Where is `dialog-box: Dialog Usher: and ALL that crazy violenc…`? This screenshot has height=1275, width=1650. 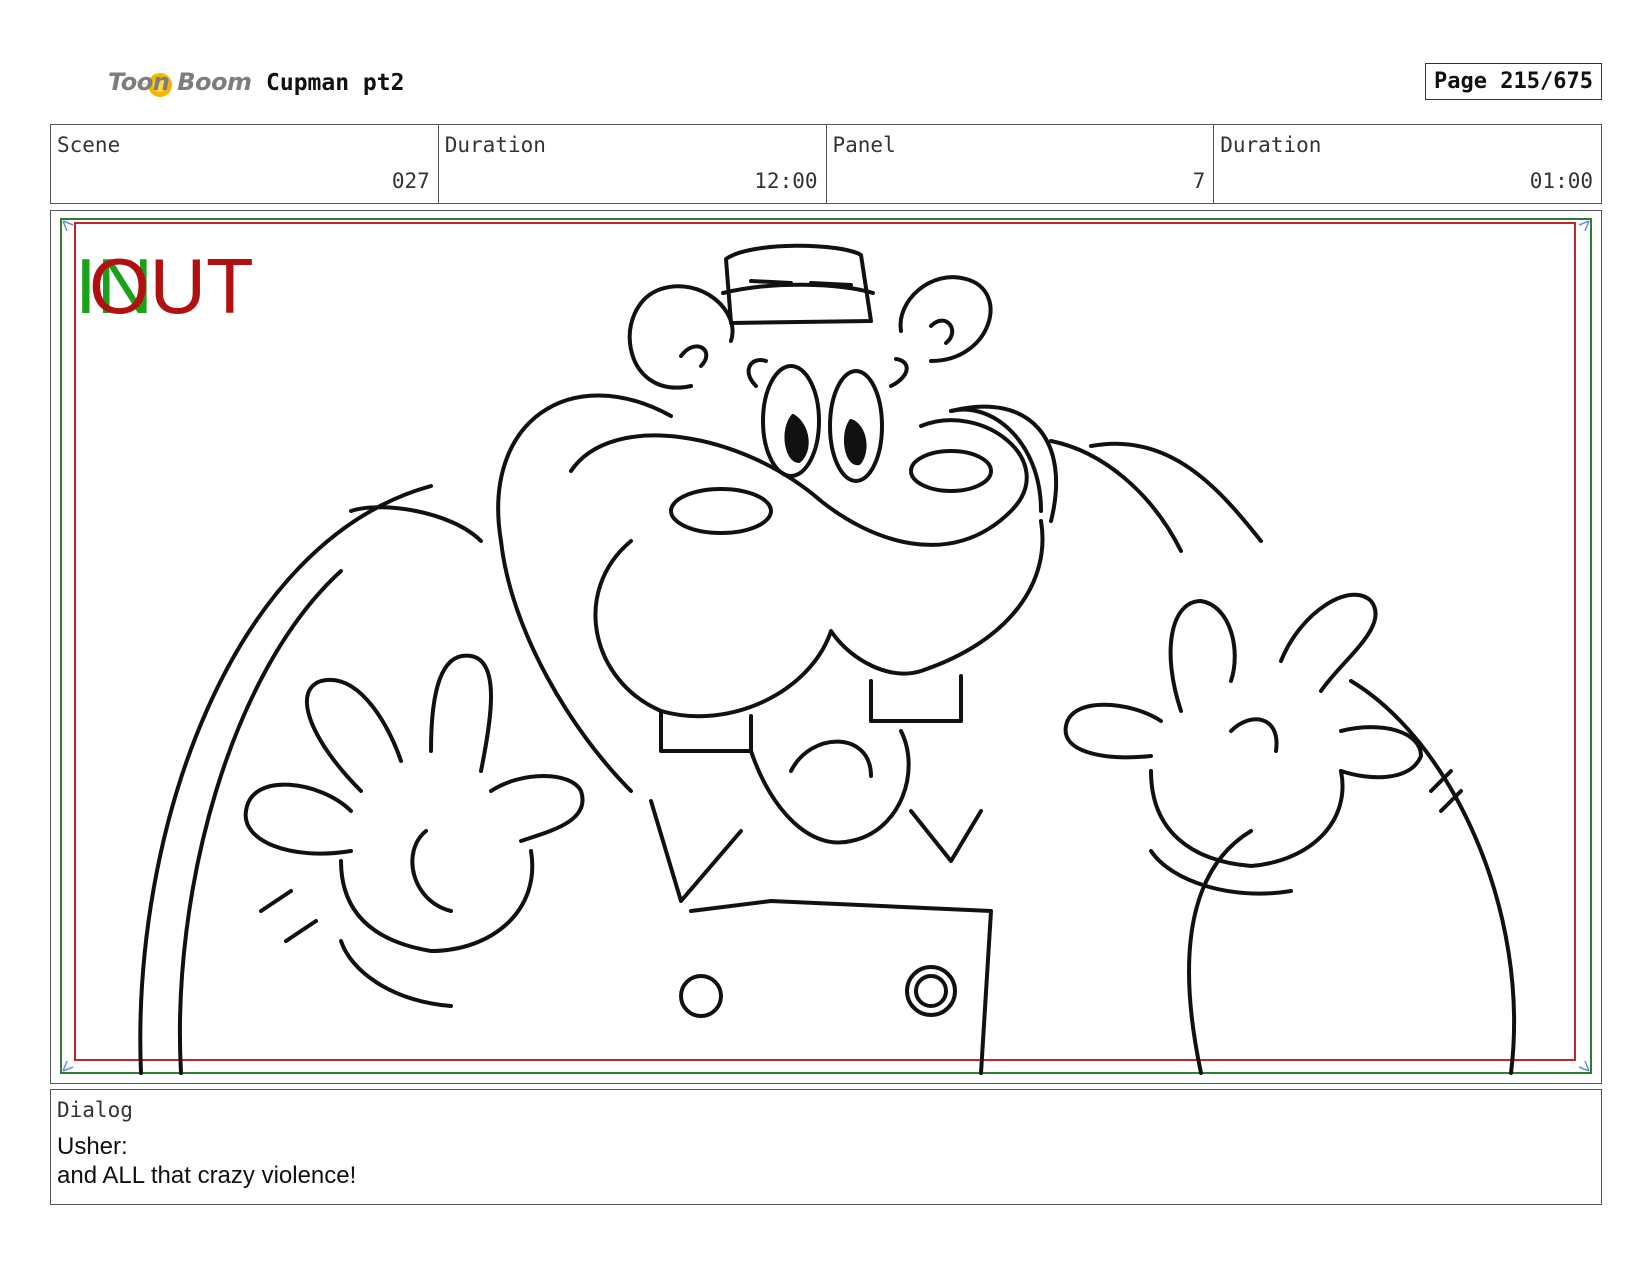
dialog-box: Dialog Usher: and ALL that crazy violenc… is located at coordinates (826, 1147).